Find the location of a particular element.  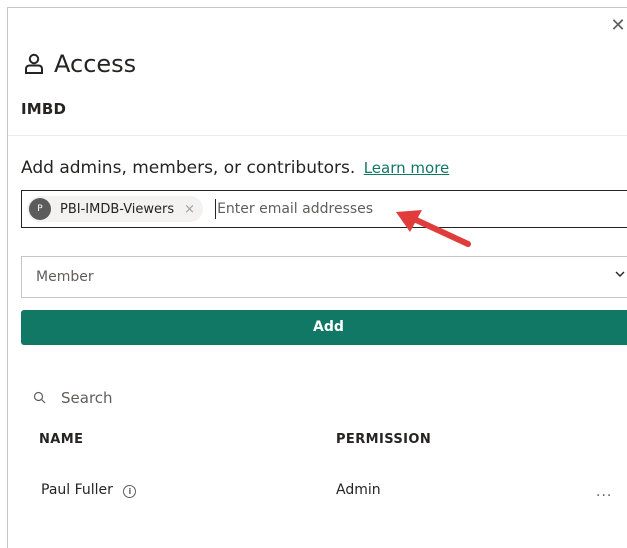

remove-chip-icon: × is located at coordinates (189, 209).